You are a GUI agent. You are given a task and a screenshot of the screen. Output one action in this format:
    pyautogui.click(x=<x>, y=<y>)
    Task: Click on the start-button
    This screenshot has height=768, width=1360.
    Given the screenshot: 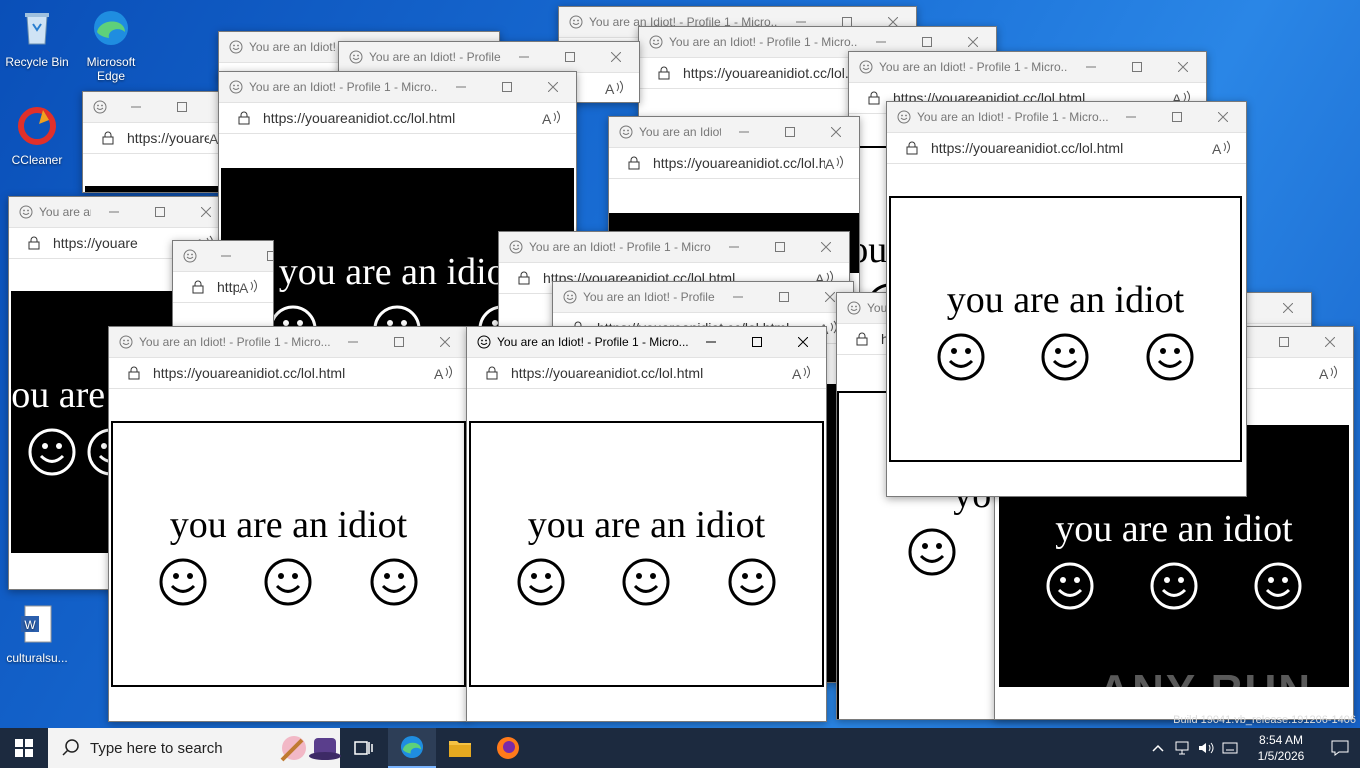 What is the action you would take?
    pyautogui.click(x=24, y=748)
    